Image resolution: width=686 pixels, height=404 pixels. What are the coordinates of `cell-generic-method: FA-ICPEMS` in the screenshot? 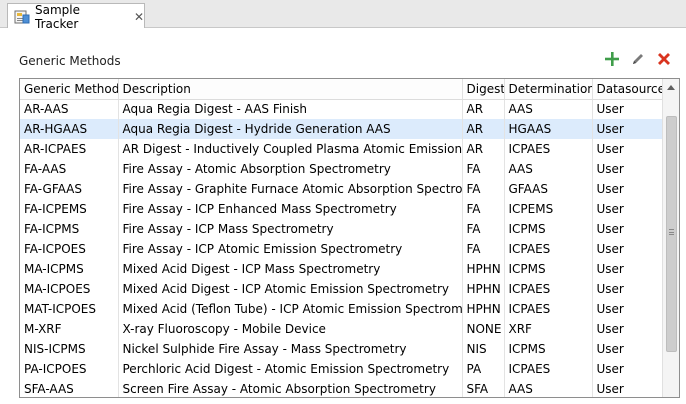 It's located at (69, 209).